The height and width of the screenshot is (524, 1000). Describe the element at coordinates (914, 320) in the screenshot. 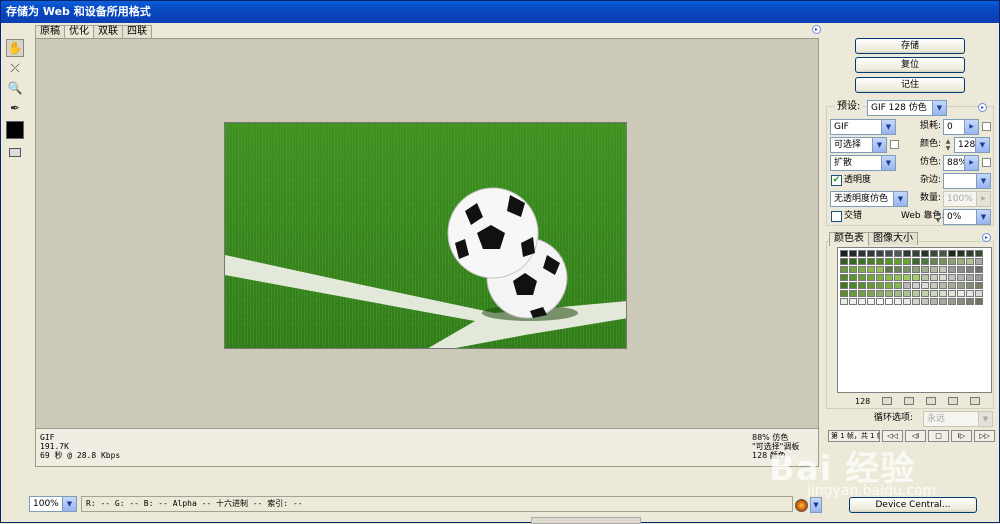

I see `color-table` at that location.